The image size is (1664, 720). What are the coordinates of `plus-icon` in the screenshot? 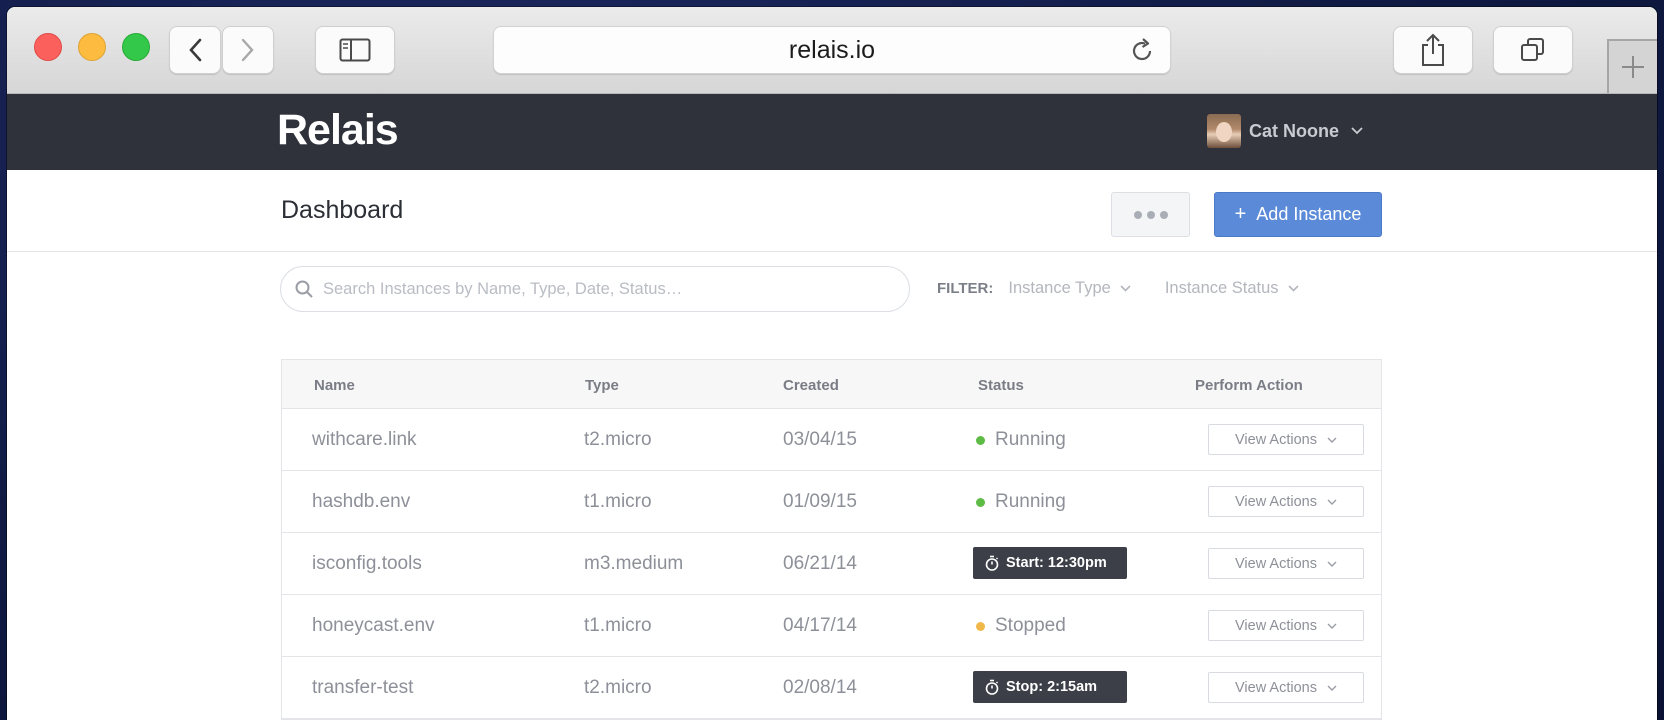 It's located at (1633, 67).